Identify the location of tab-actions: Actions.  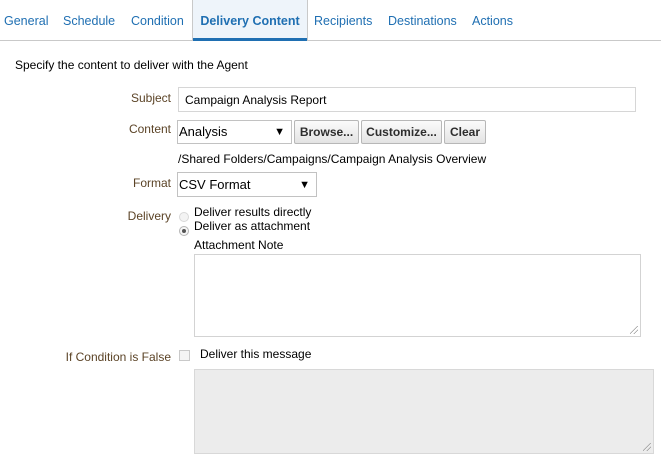
(492, 20).